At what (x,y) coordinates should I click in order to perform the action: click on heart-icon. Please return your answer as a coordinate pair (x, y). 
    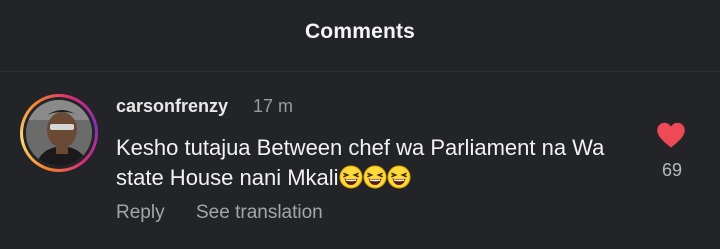
    Looking at the image, I should click on (671, 135).